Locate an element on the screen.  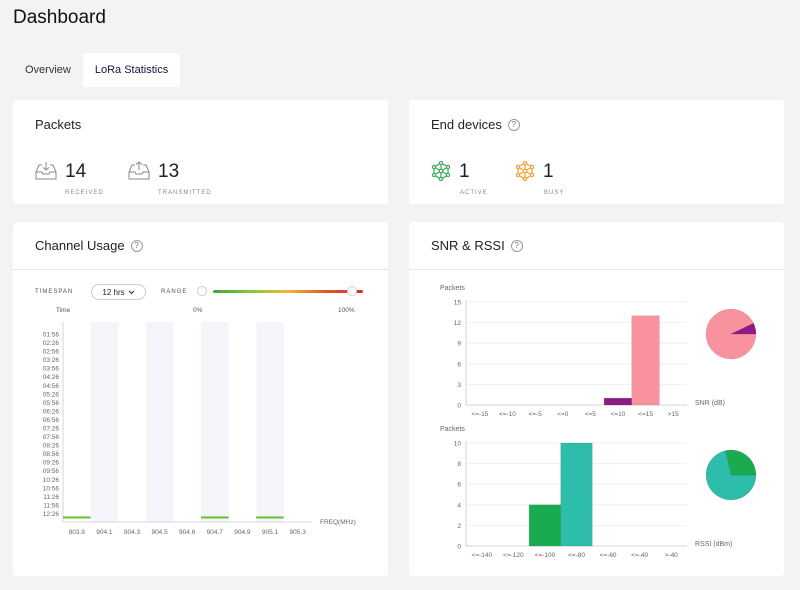
tab-bar: Overview LoRa Statistics is located at coordinates (97, 70).